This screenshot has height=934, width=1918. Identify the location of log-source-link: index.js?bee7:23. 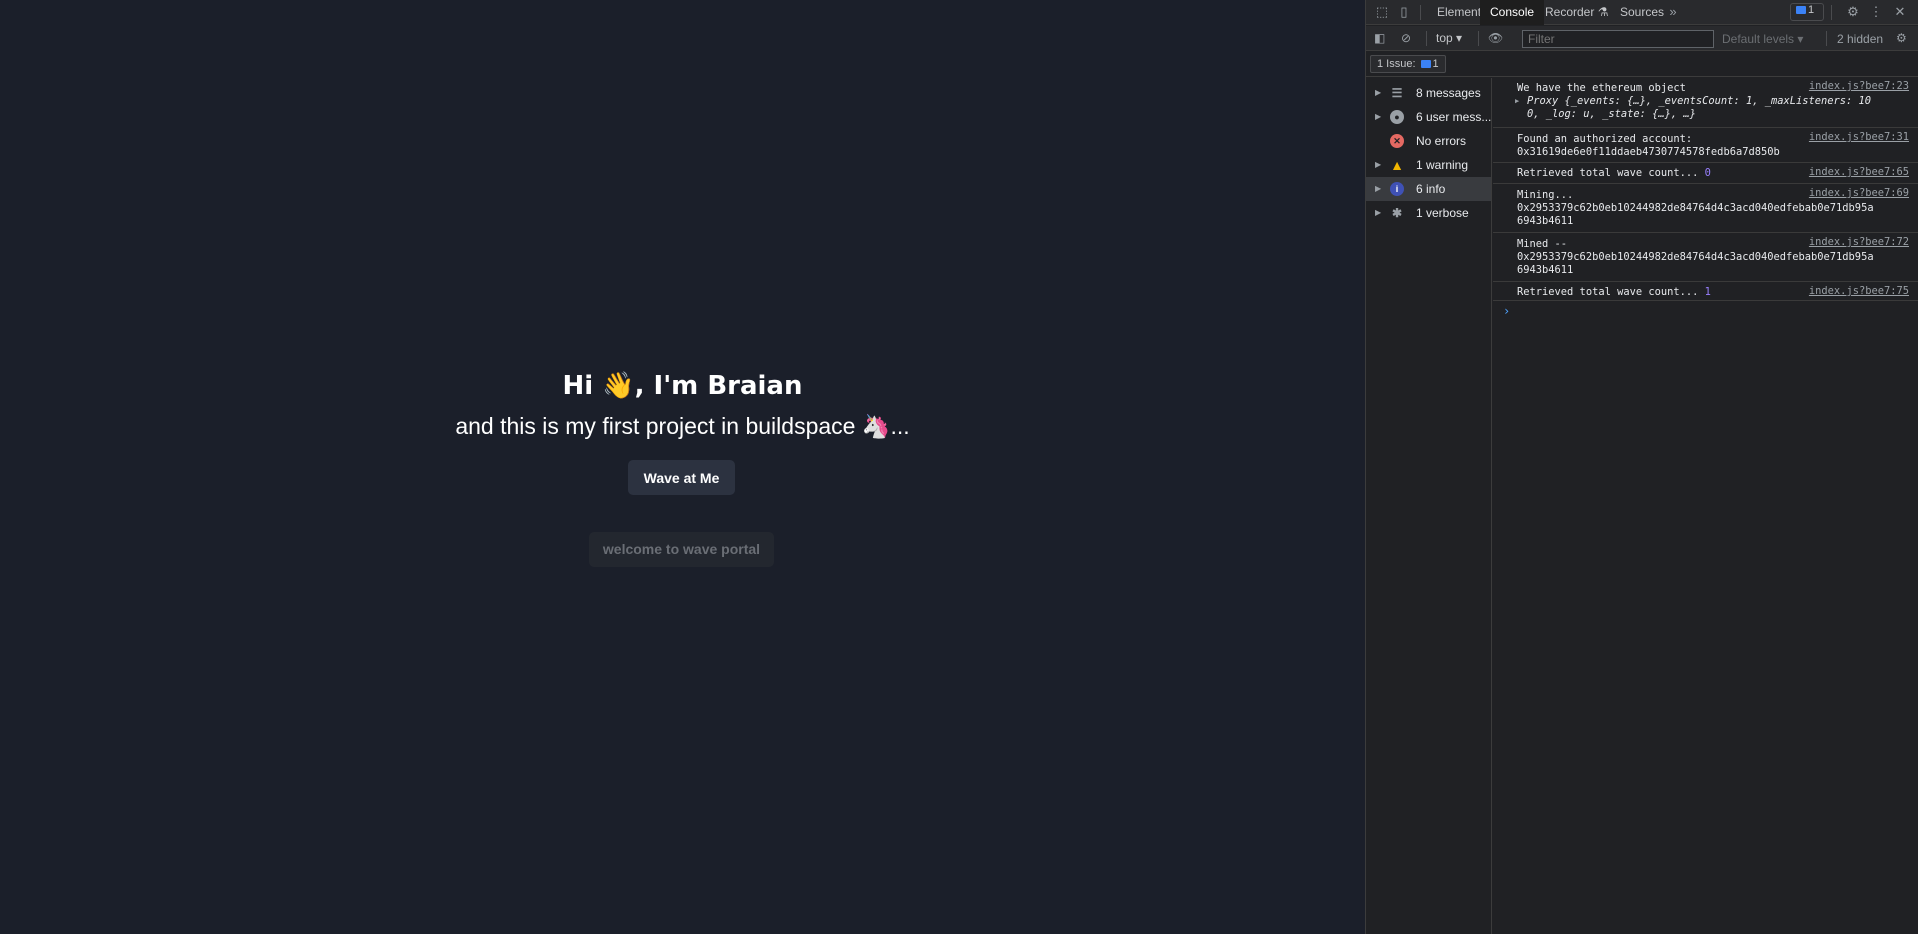
(1859, 86).